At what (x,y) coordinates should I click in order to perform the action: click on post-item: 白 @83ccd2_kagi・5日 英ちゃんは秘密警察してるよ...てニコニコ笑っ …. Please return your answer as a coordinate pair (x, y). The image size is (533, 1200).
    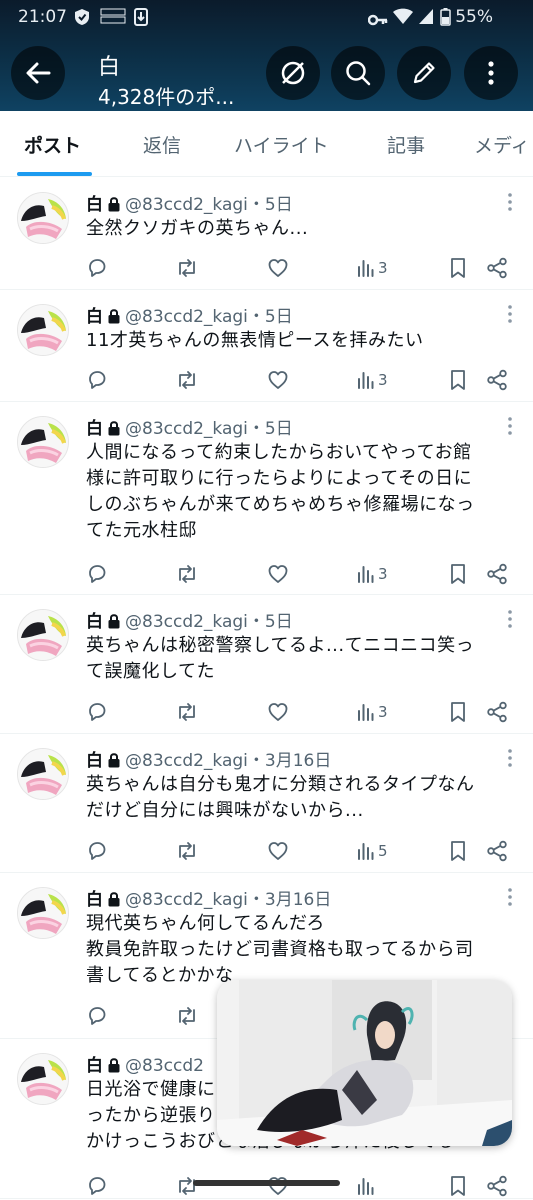
    Looking at the image, I should click on (266, 664).